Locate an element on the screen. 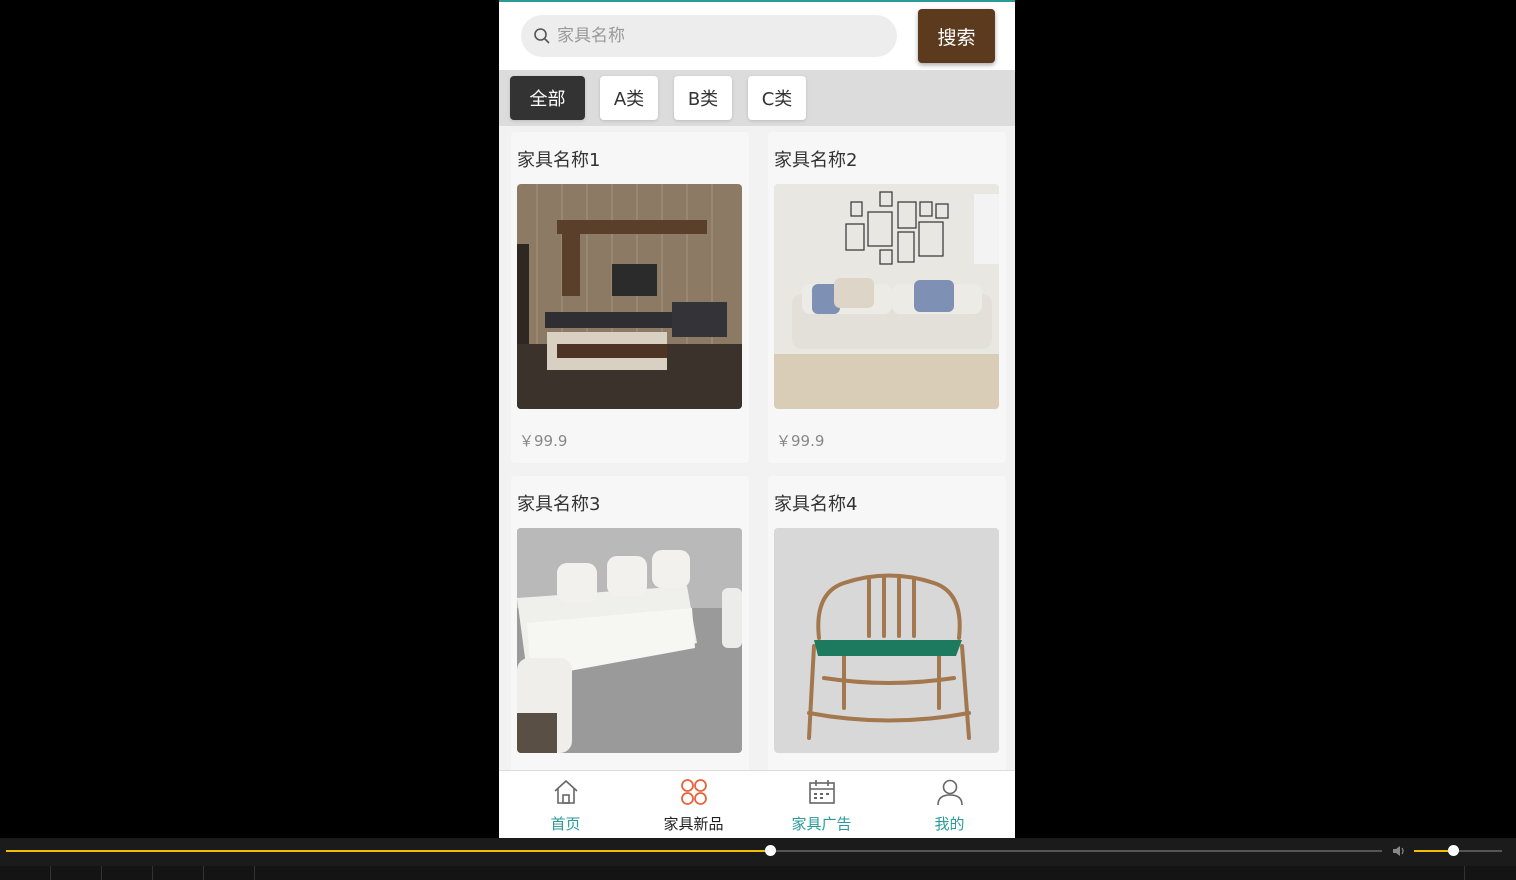 The image size is (1516, 880). tab-new-furniture: 家具新品 is located at coordinates (693, 804).